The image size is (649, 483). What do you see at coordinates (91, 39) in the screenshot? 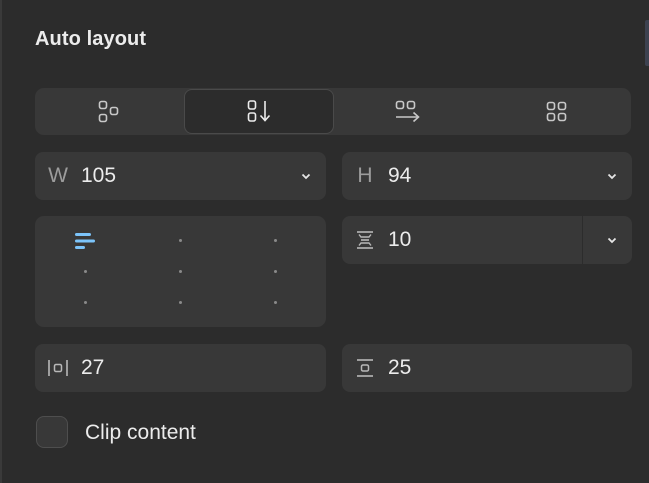
I see `section-title: Auto layout` at bounding box center [91, 39].